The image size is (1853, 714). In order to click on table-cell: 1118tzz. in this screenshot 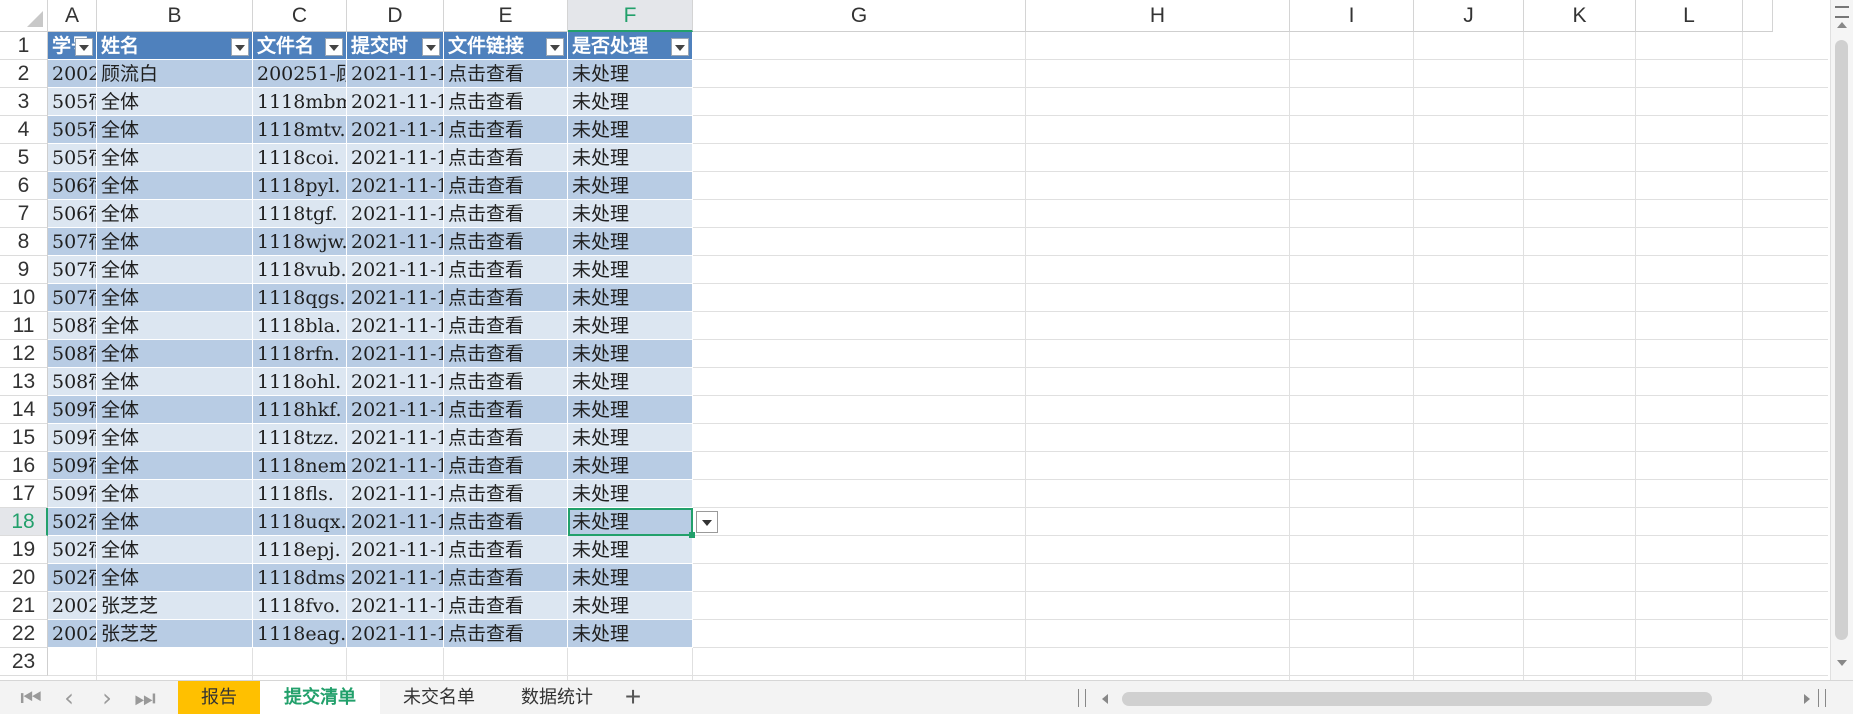, I will do `click(300, 438)`.